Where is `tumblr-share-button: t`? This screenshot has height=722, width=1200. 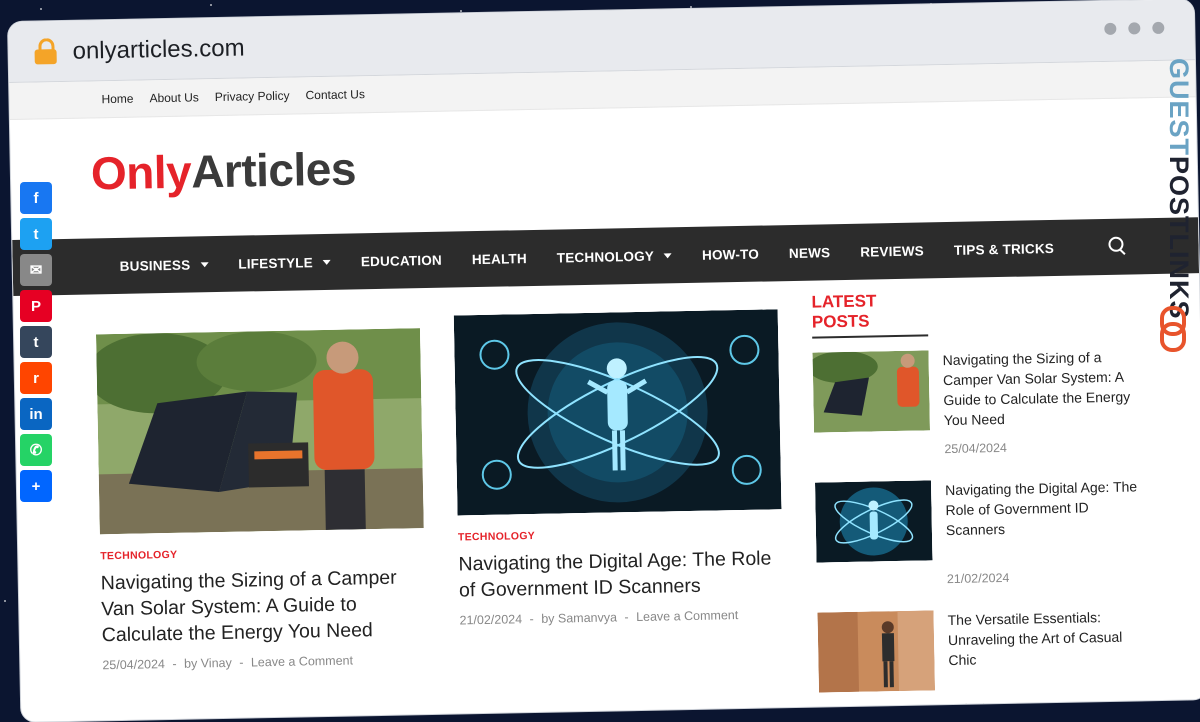
tumblr-share-button: t is located at coordinates (36, 342).